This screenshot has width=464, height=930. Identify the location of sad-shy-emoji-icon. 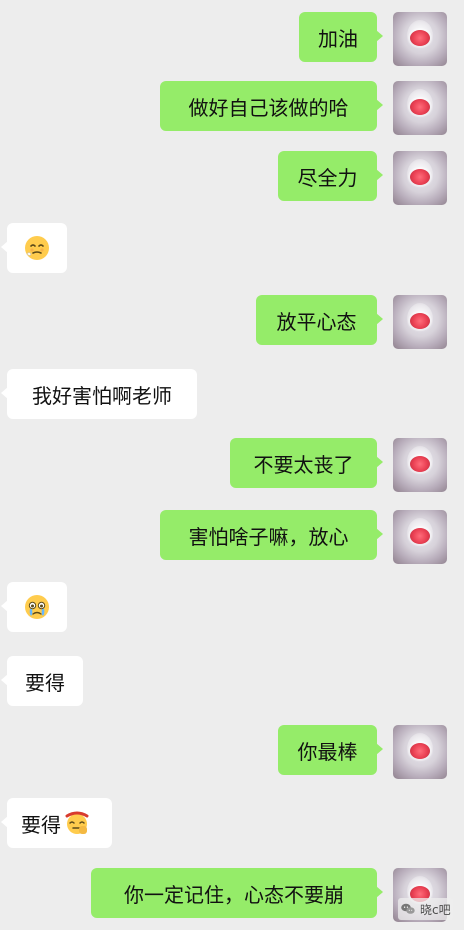
(37, 248).